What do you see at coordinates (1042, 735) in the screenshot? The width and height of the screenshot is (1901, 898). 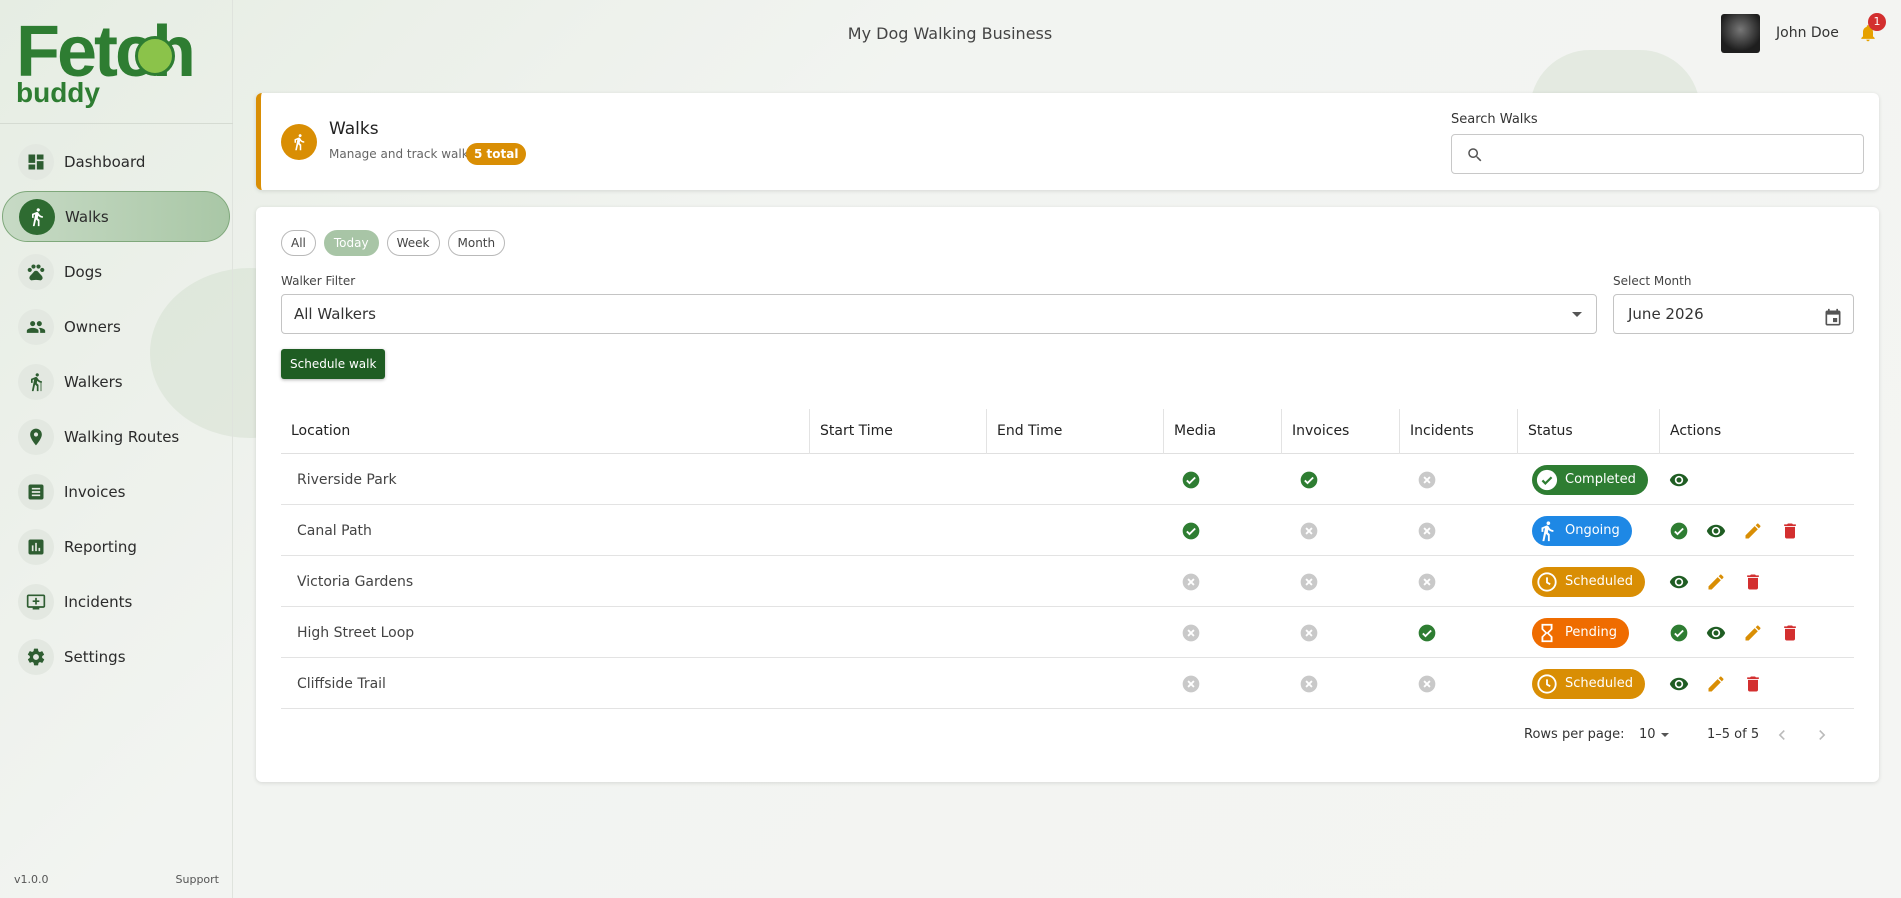 I see `pagination: Rows per page: 10 1–5 of 5` at bounding box center [1042, 735].